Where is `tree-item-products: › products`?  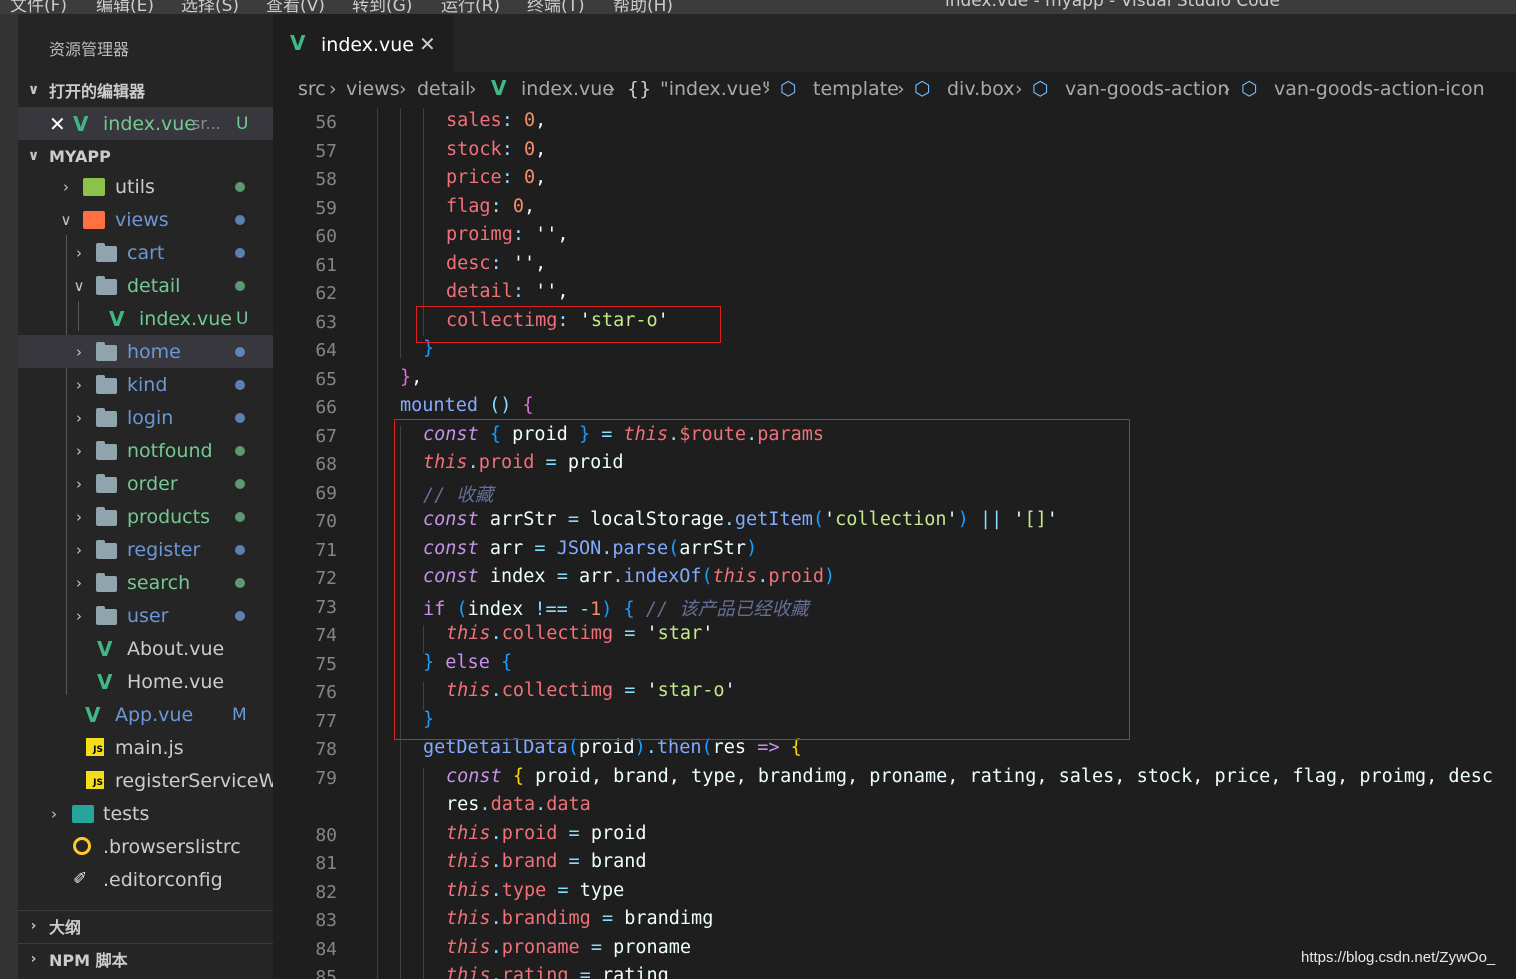
tree-item-products: › products is located at coordinates (145, 516).